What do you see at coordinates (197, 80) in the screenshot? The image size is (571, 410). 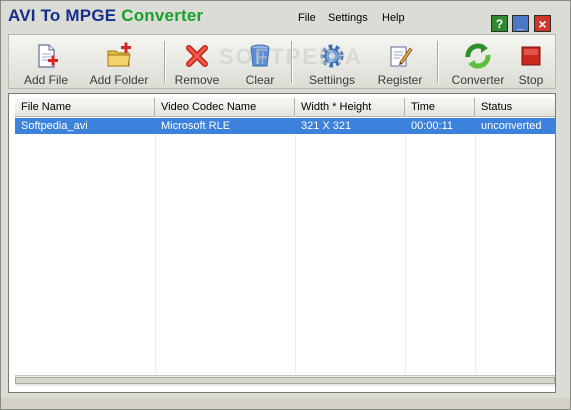 I see `remove-label: Remove` at bounding box center [197, 80].